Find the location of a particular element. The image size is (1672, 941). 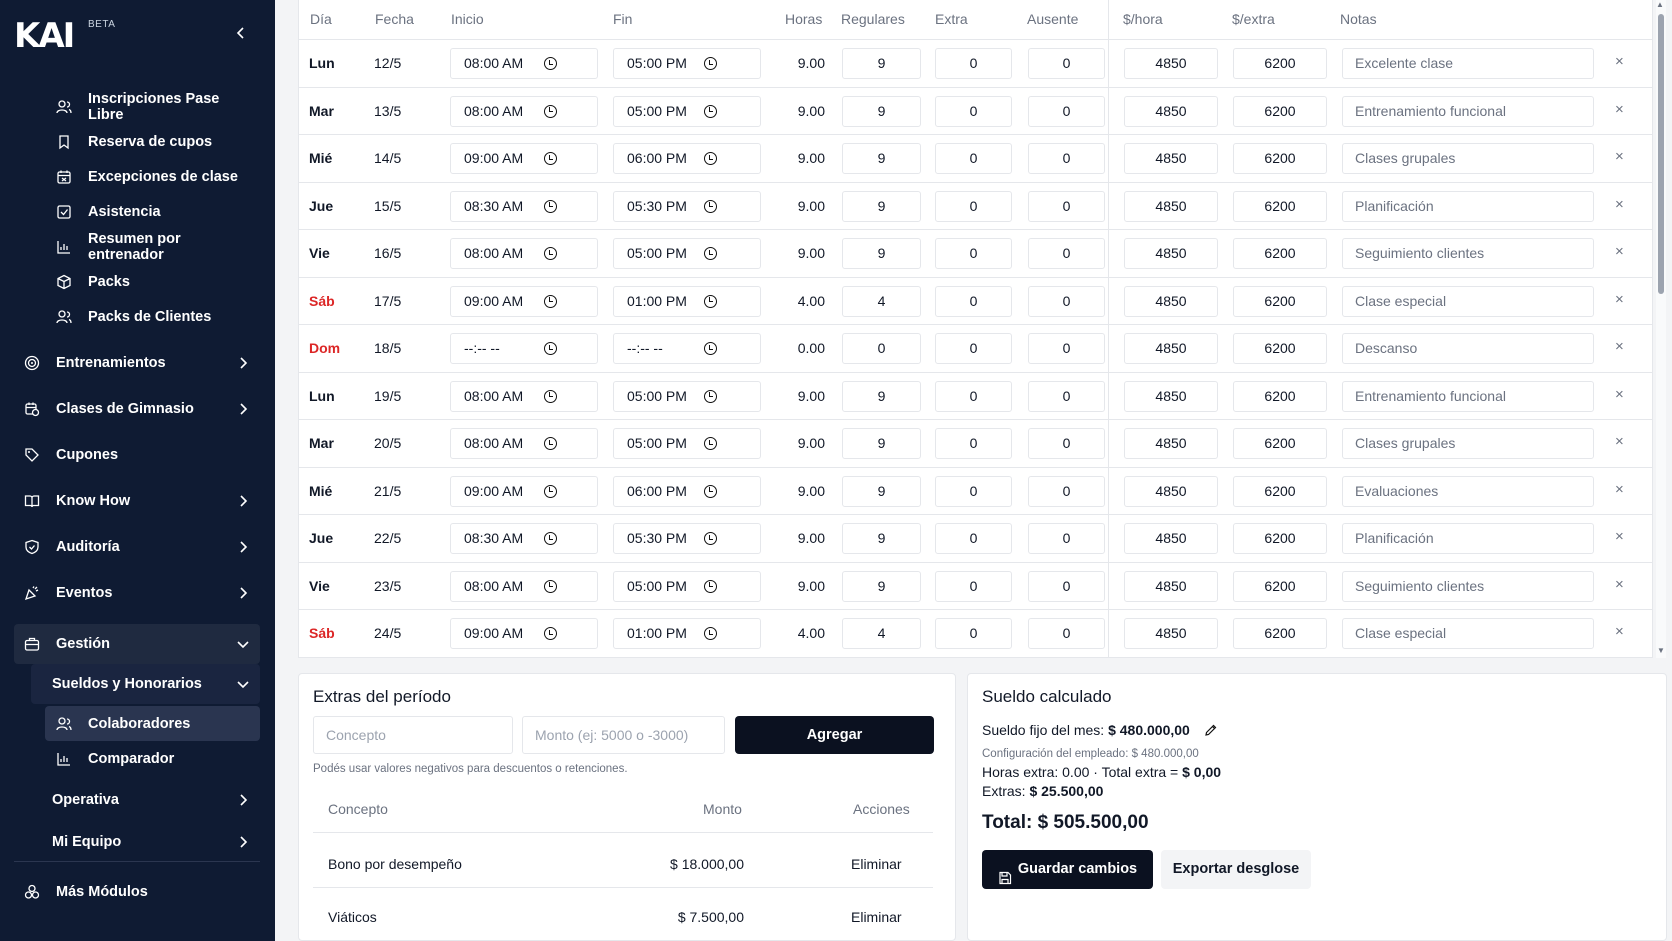

notes-input: Clase especial is located at coordinates (1468, 301).